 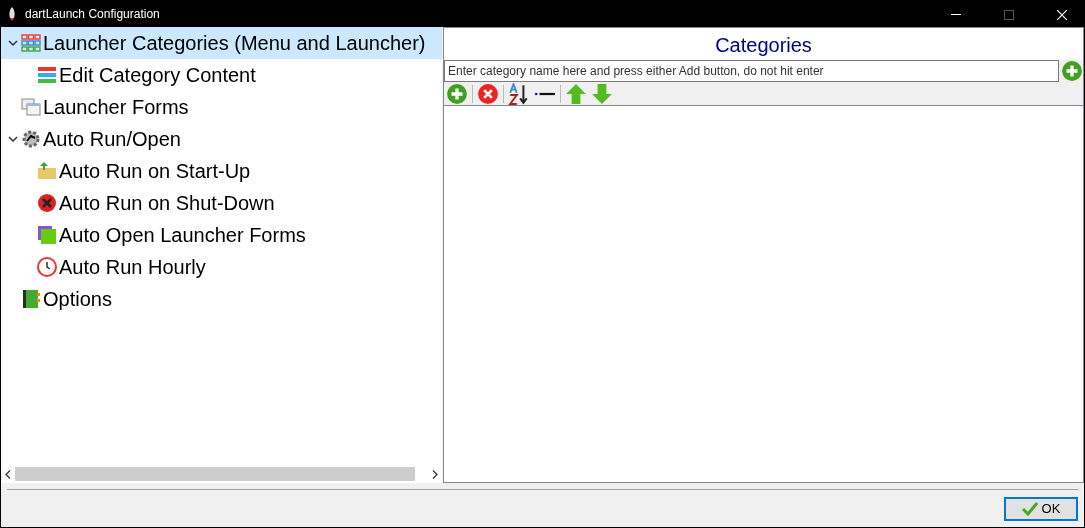 I want to click on window-title: dartLaunch Configuration, so click(x=92, y=14).